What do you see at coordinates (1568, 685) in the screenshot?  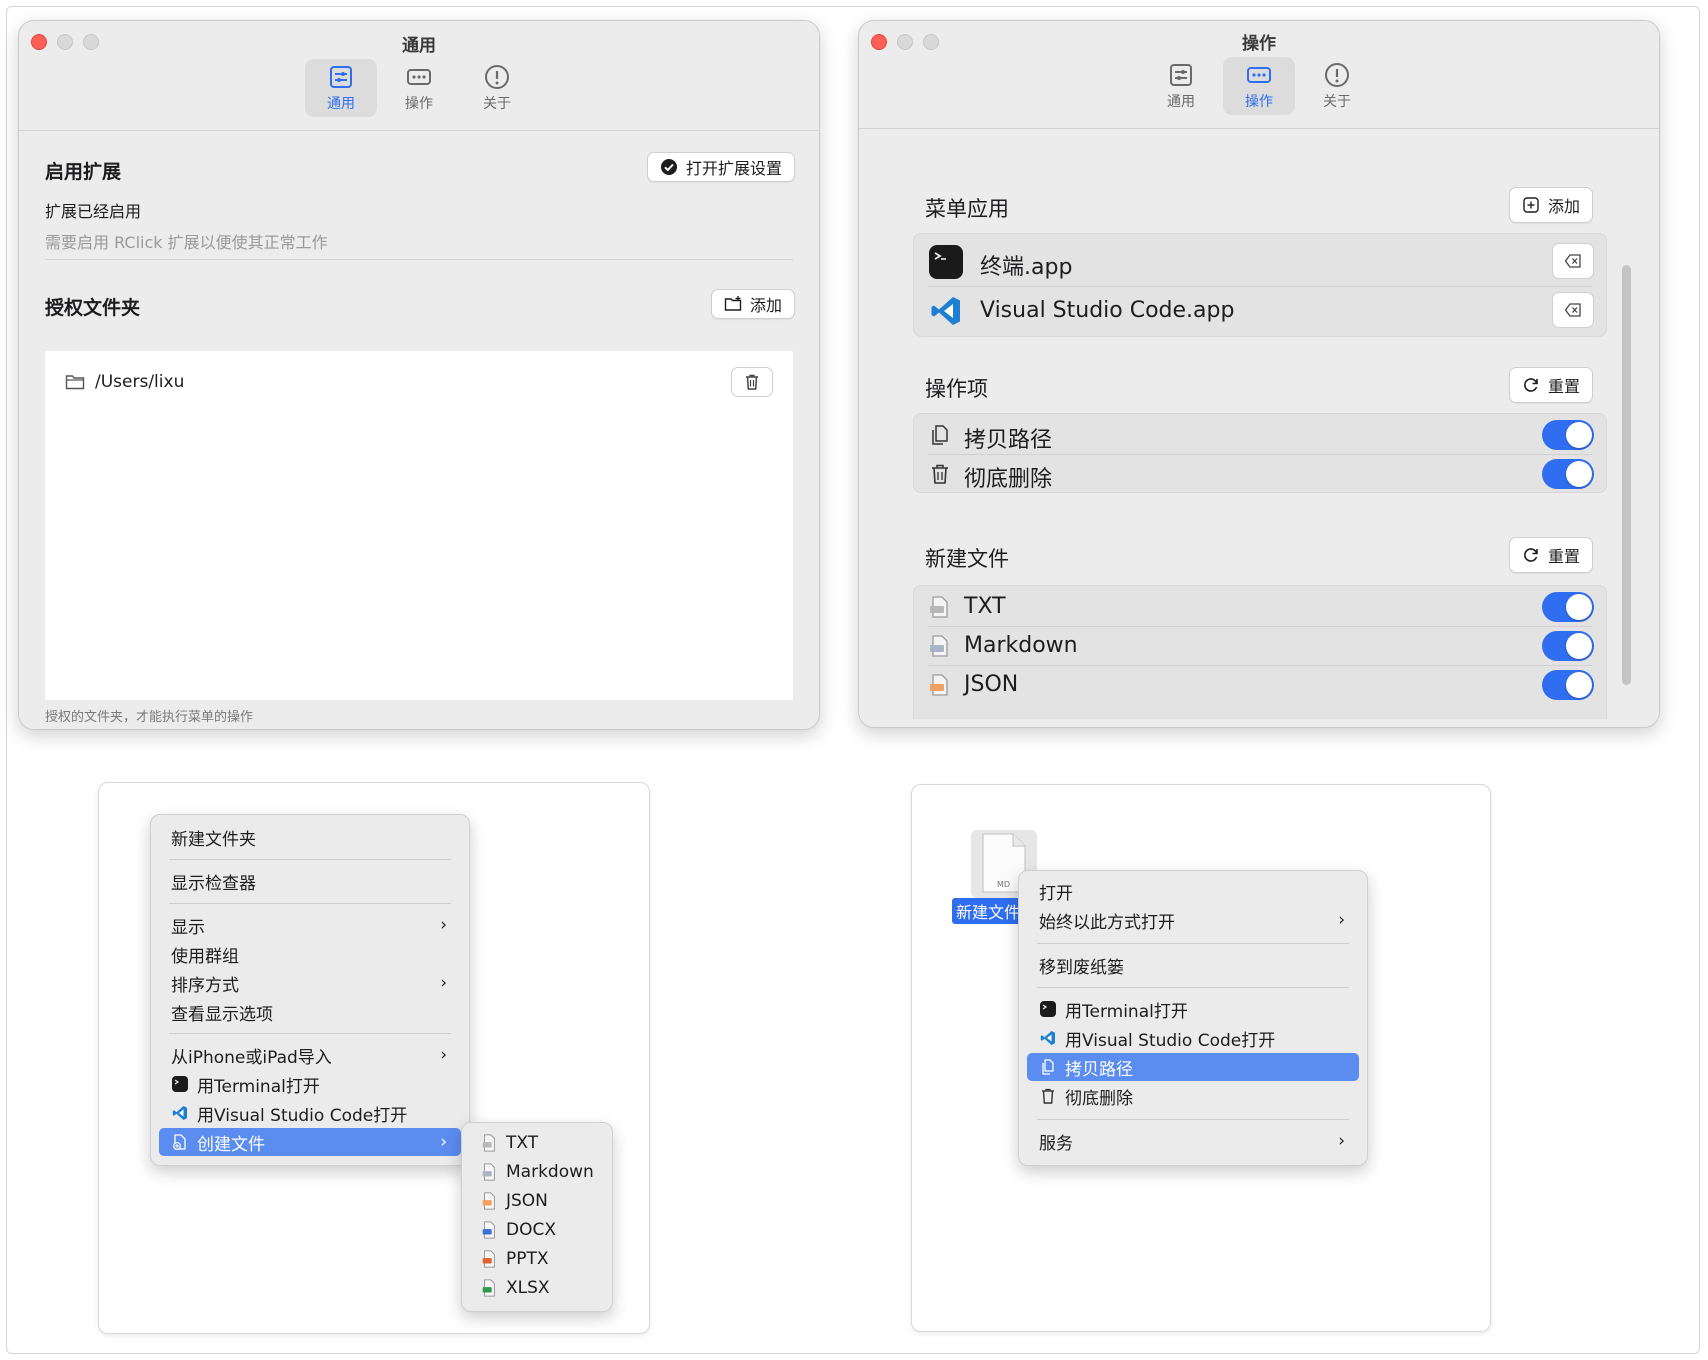 I see `json-toggle` at bounding box center [1568, 685].